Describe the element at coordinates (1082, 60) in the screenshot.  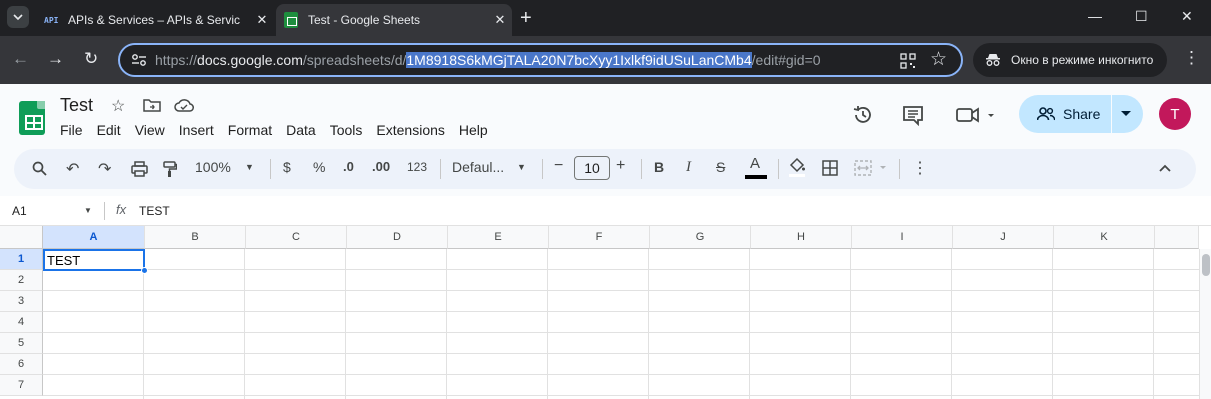
I see `incognito-label: Окно в режиме инкогнито` at that location.